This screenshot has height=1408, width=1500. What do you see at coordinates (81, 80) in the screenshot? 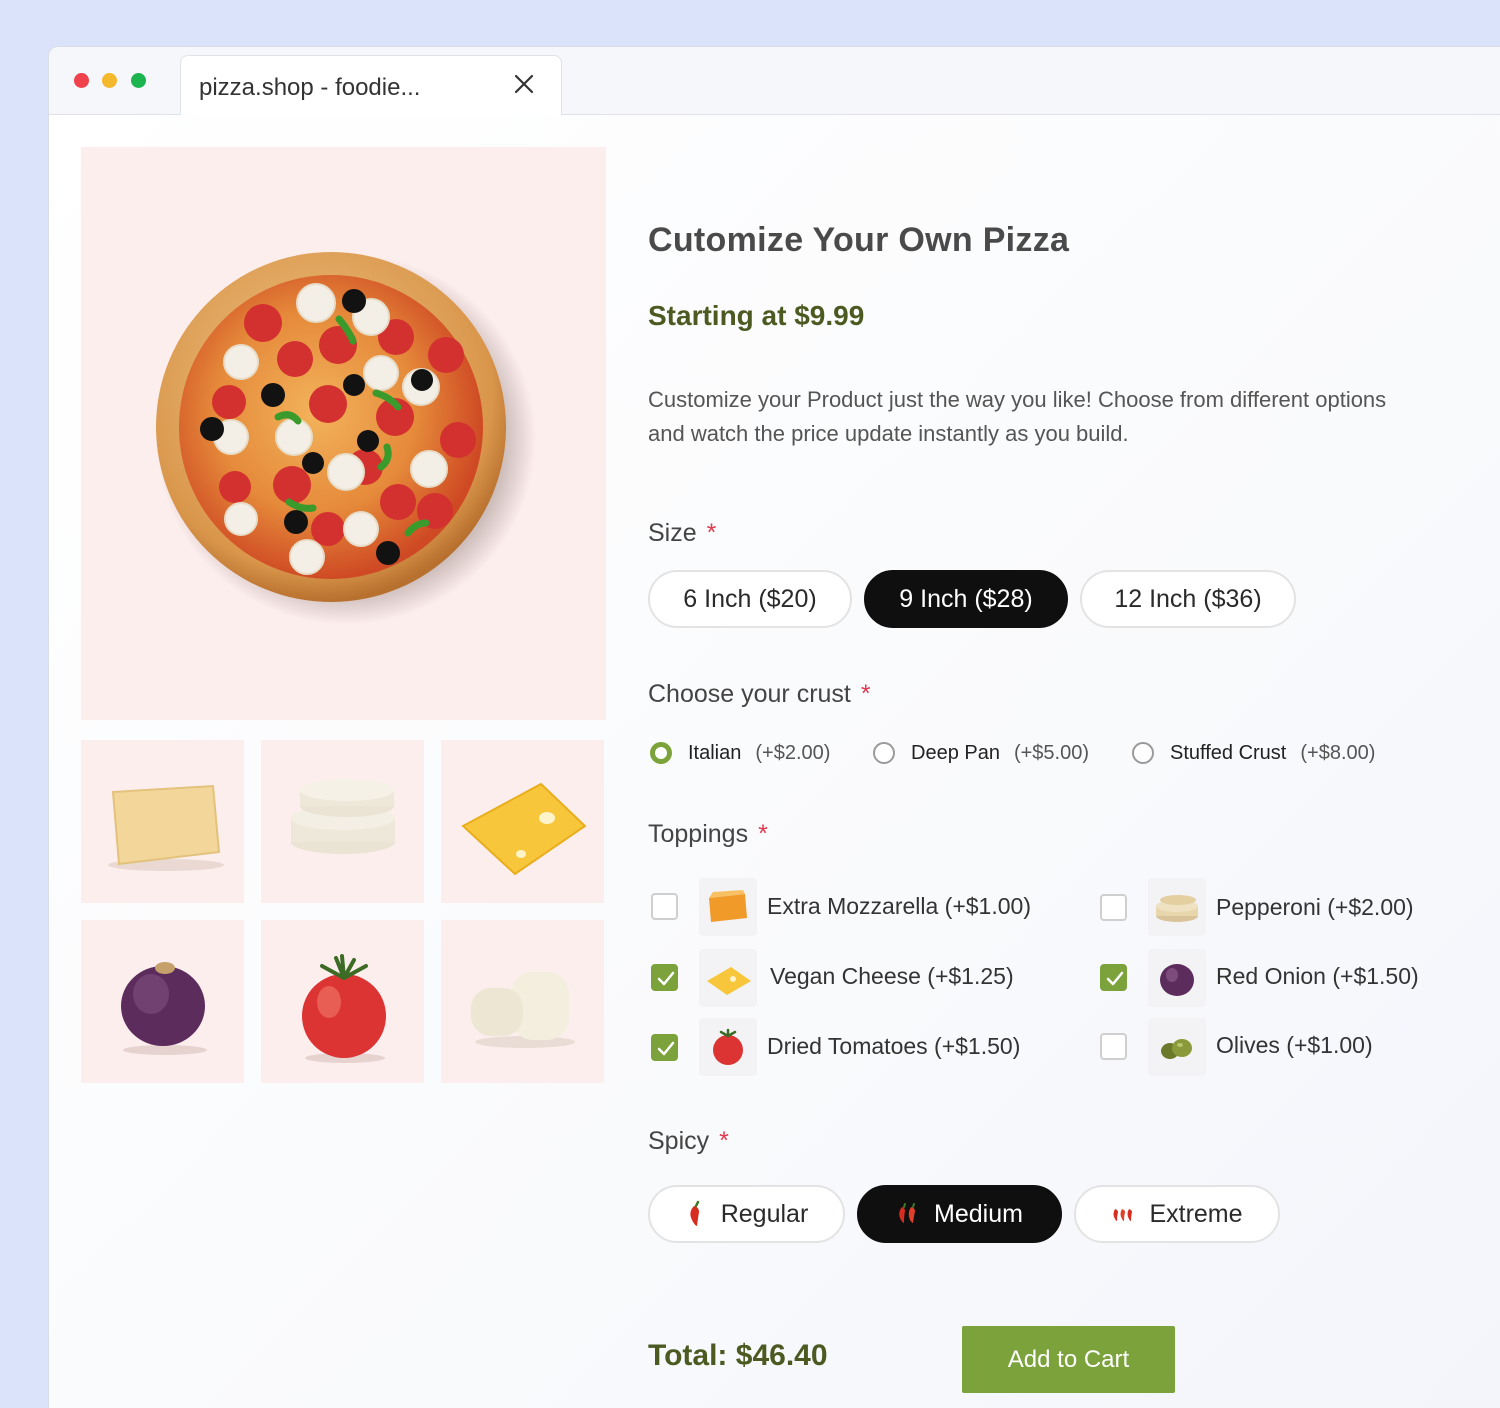
I see `close-window-button` at bounding box center [81, 80].